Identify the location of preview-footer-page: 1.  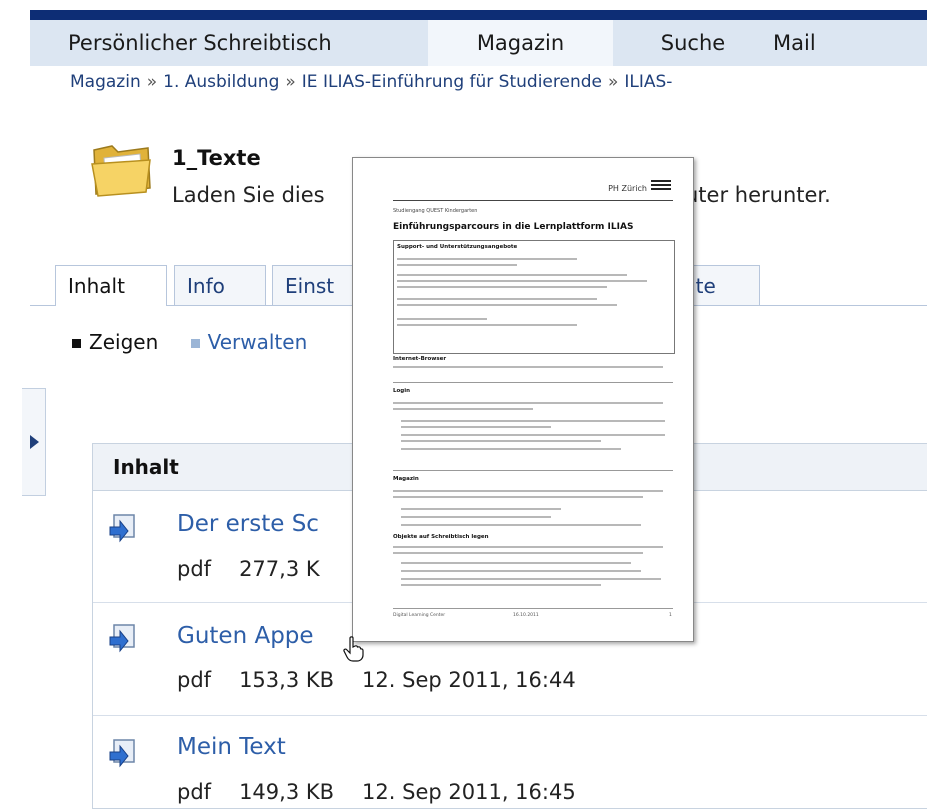
(670, 615).